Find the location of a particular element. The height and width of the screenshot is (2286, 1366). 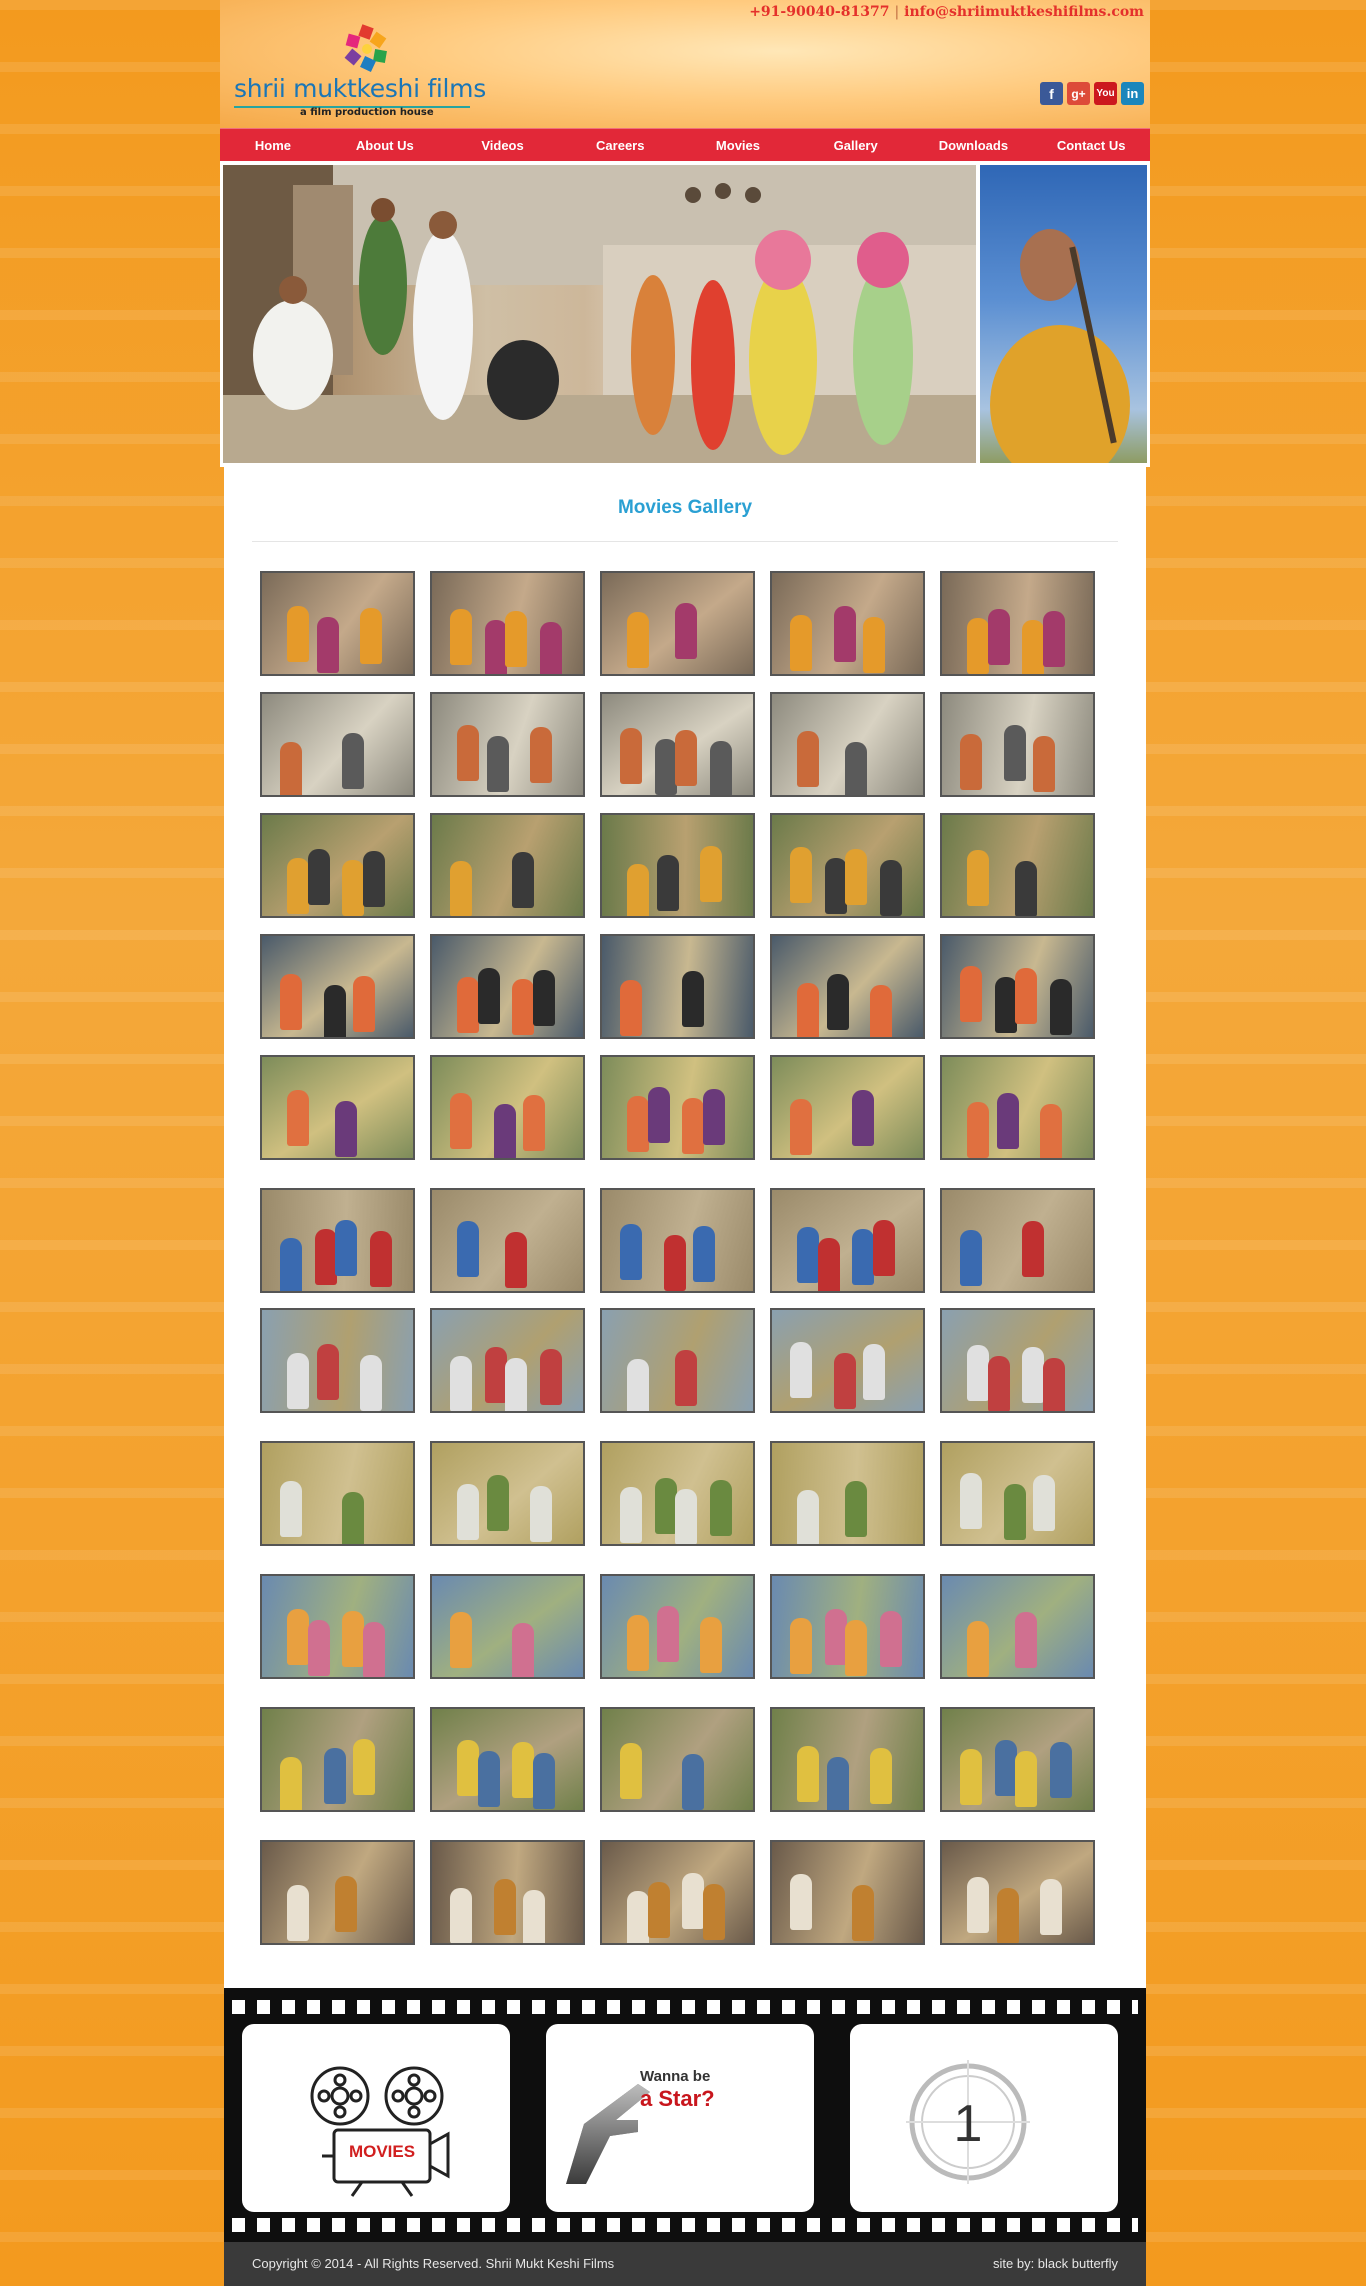

wanna-be-star-tile: Wanna be a Star? is located at coordinates (680, 2118).